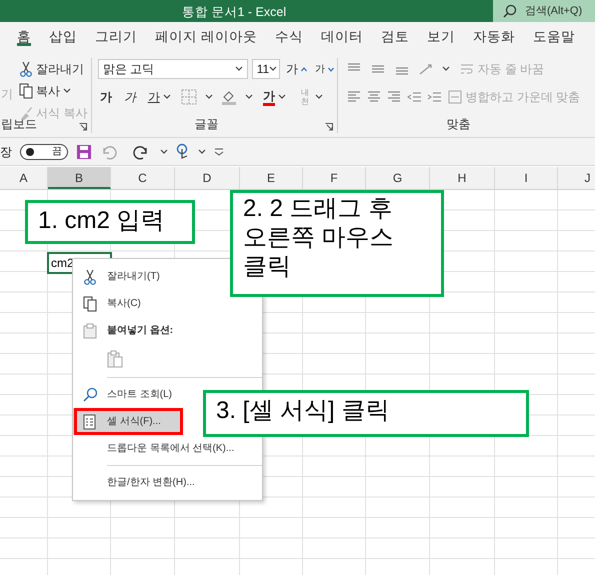  Describe the element at coordinates (6, 152) in the screenshot. I see `autosave-label: 장` at that location.